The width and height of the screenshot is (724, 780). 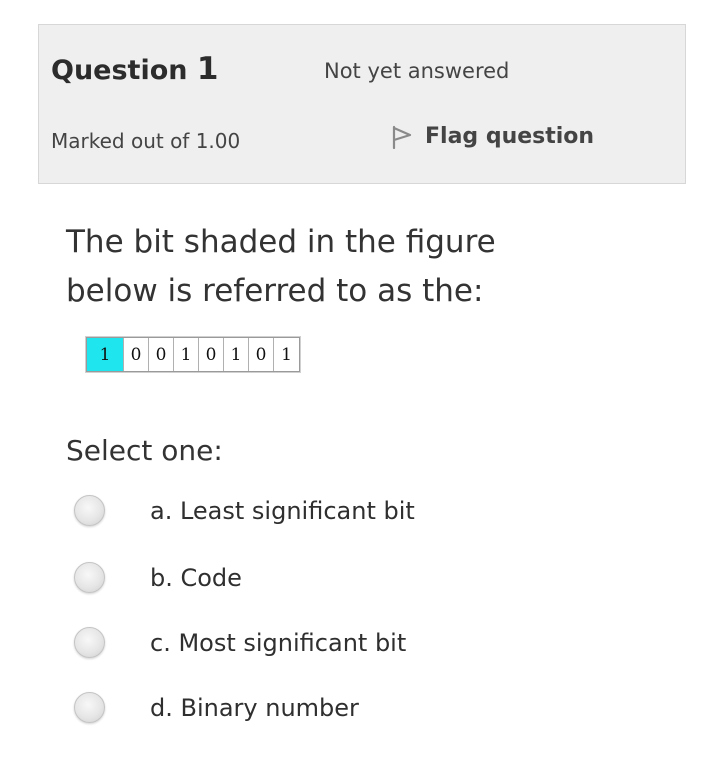 I want to click on answer-option-a: a. Least significant bit, so click(x=244, y=510).